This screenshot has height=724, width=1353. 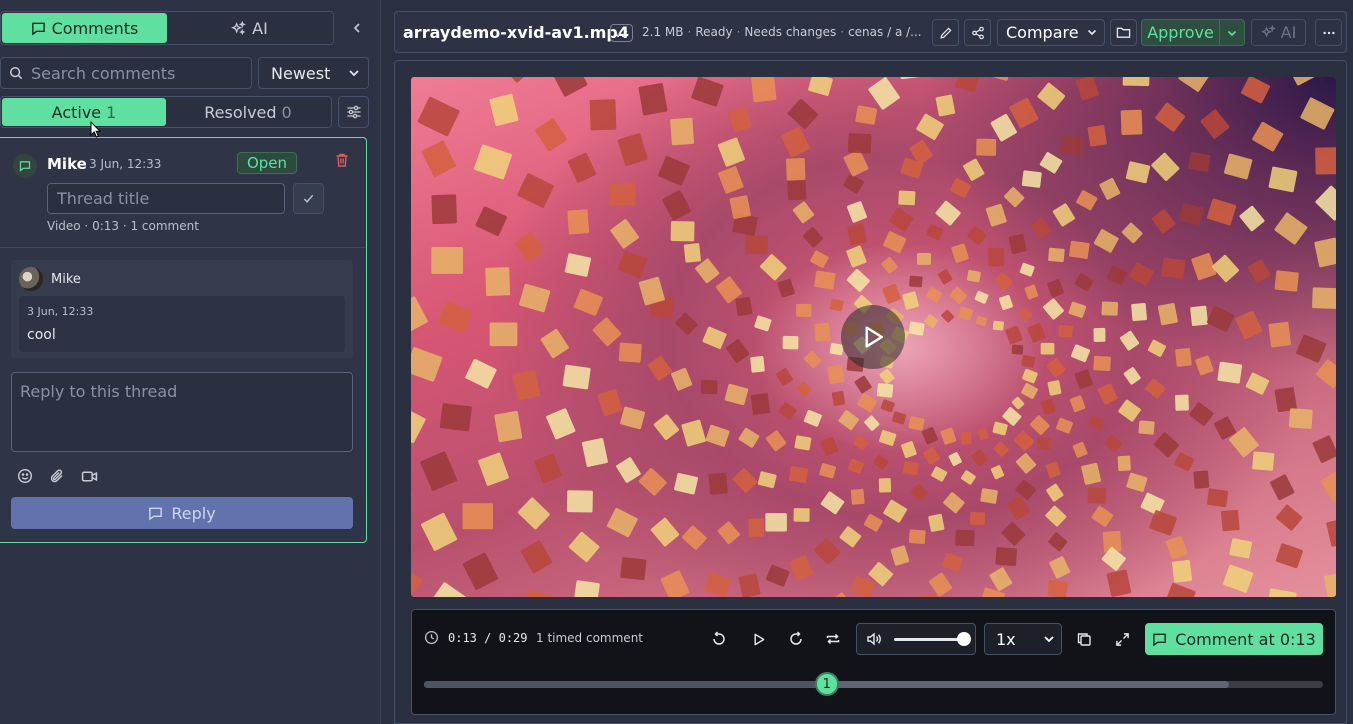 I want to click on fullscreen-button, so click(x=1122, y=639).